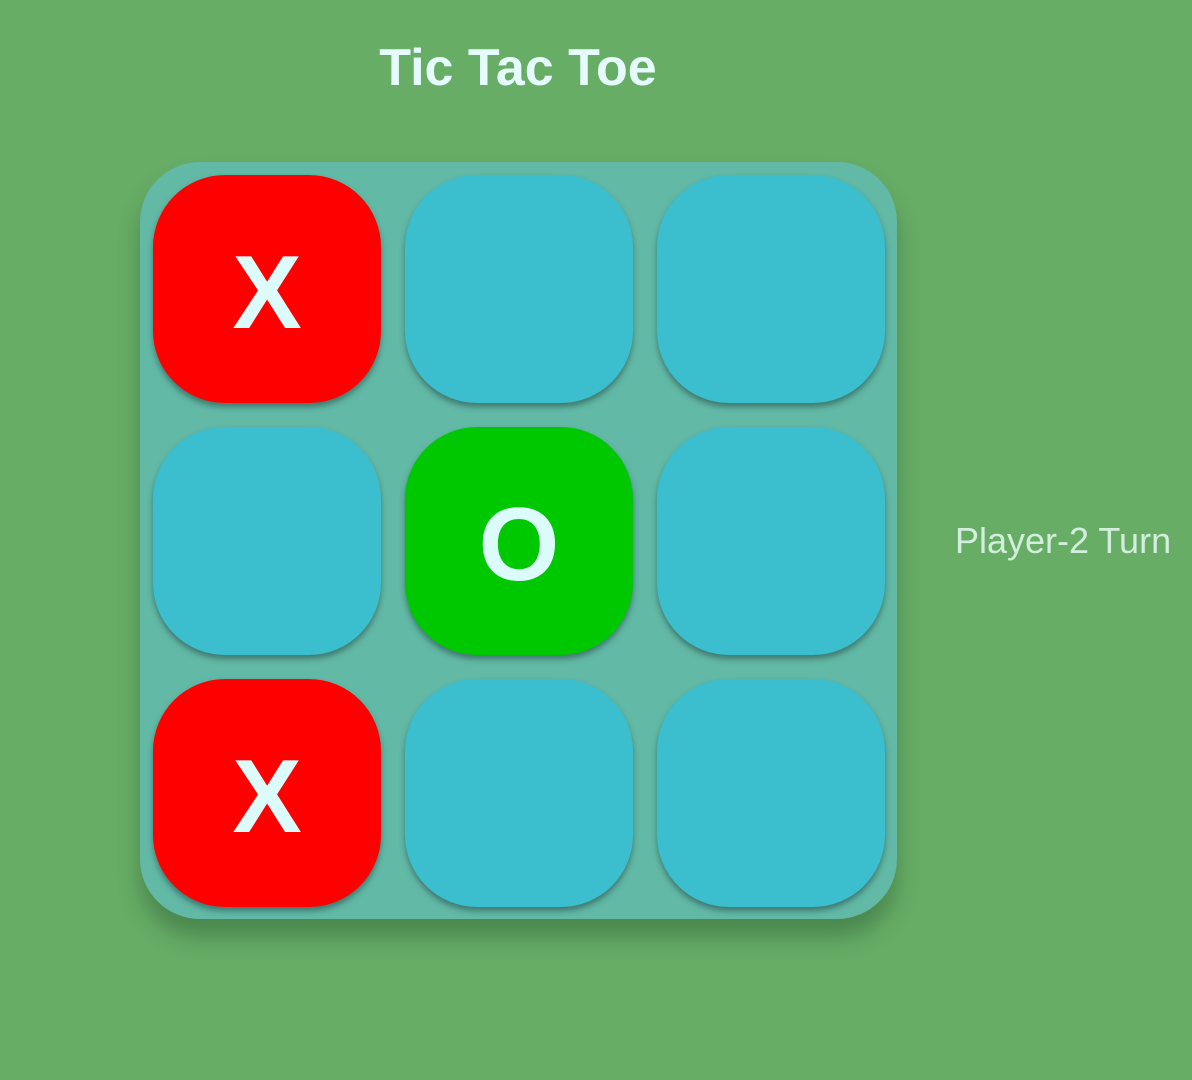  I want to click on board-cell-5: O, so click(519, 541).